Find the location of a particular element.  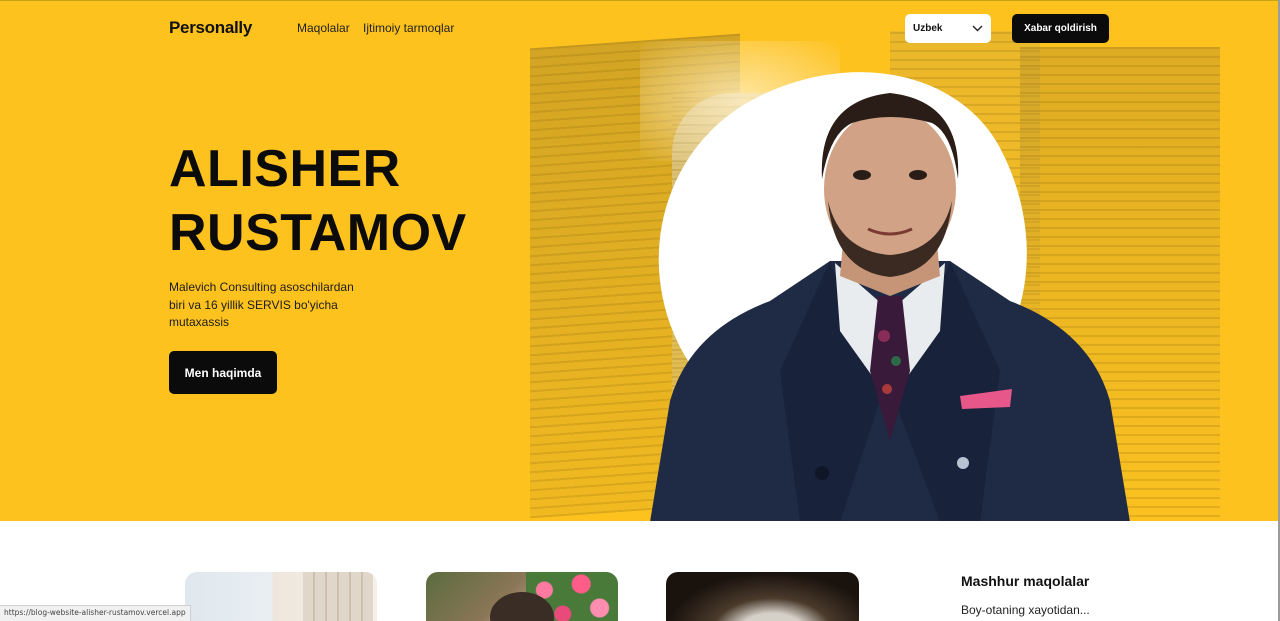

popular-articles-title: Mashhur maqolalar is located at coordinates (1025, 581).